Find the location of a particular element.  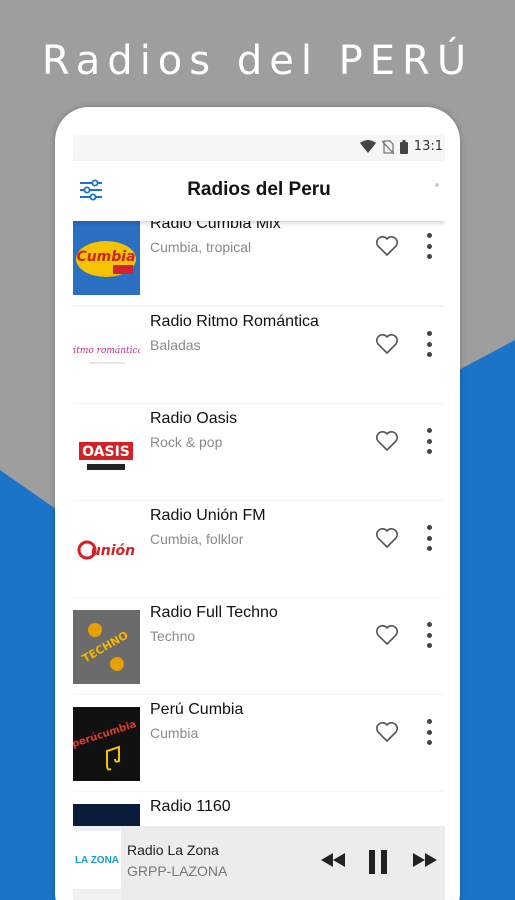

station-logo-text: OASIS is located at coordinates (106, 452).